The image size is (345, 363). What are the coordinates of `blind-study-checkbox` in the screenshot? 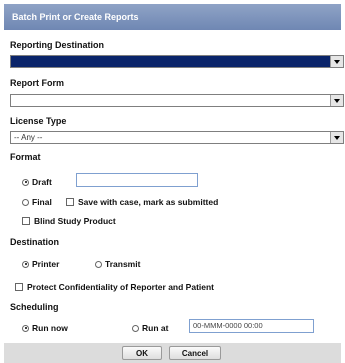 It's located at (26, 221).